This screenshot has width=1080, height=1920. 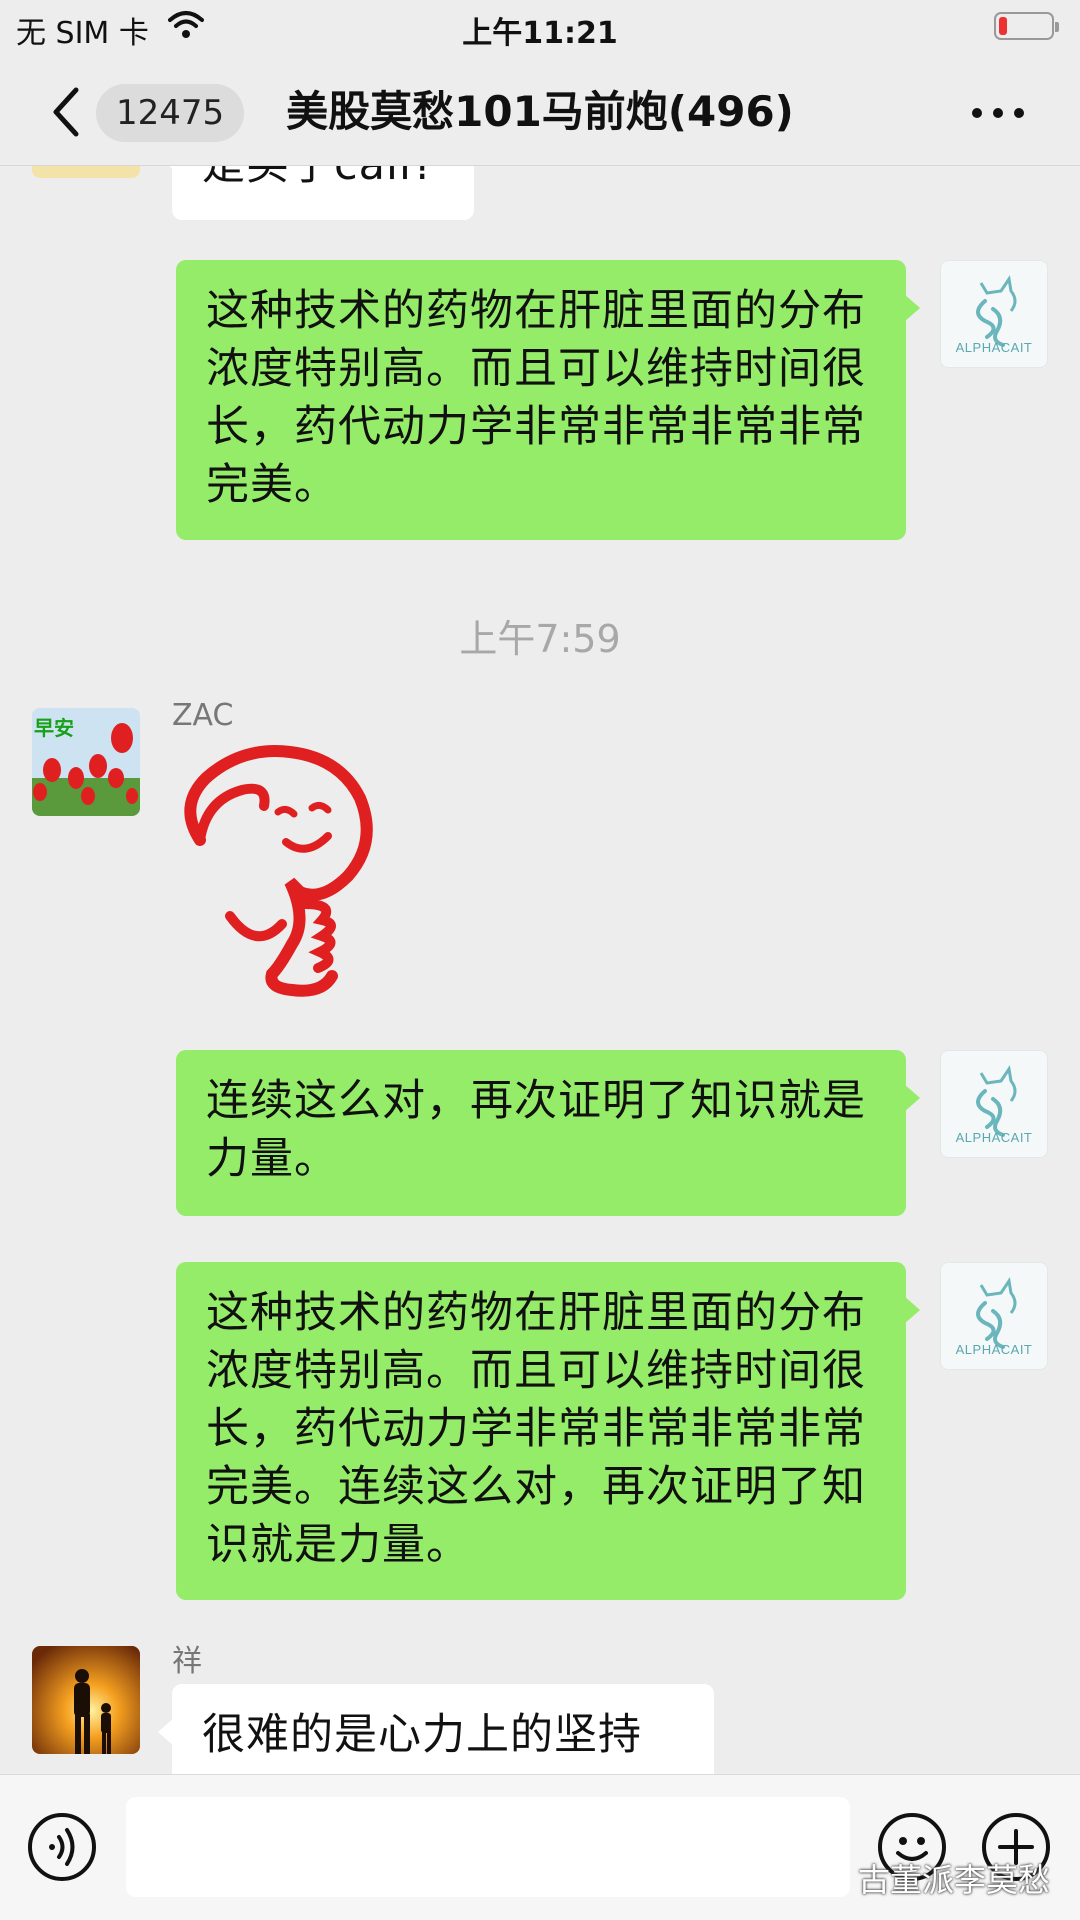 I want to click on avatar: 早安, so click(x=86, y=762).